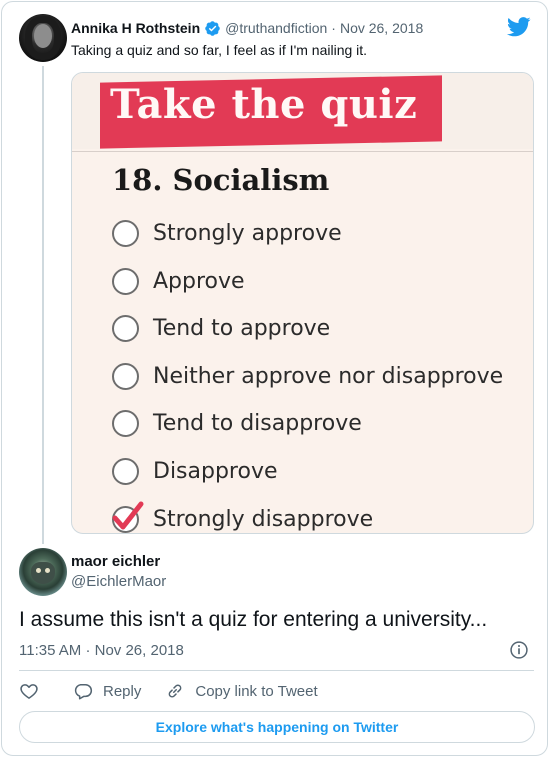  Describe the element at coordinates (247, 233) in the screenshot. I see `quiz-option-label: Strongly approve` at that location.